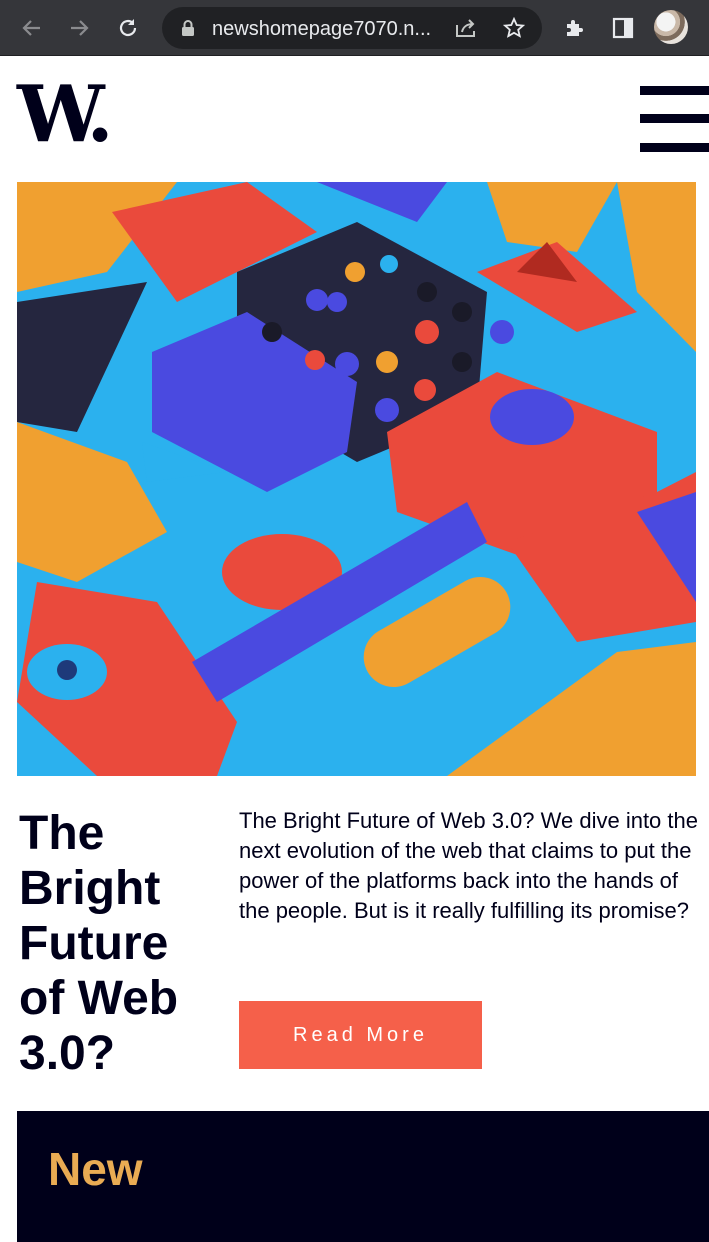 The image size is (709, 1242). What do you see at coordinates (32, 28) in the screenshot?
I see `back-arrow-icon` at bounding box center [32, 28].